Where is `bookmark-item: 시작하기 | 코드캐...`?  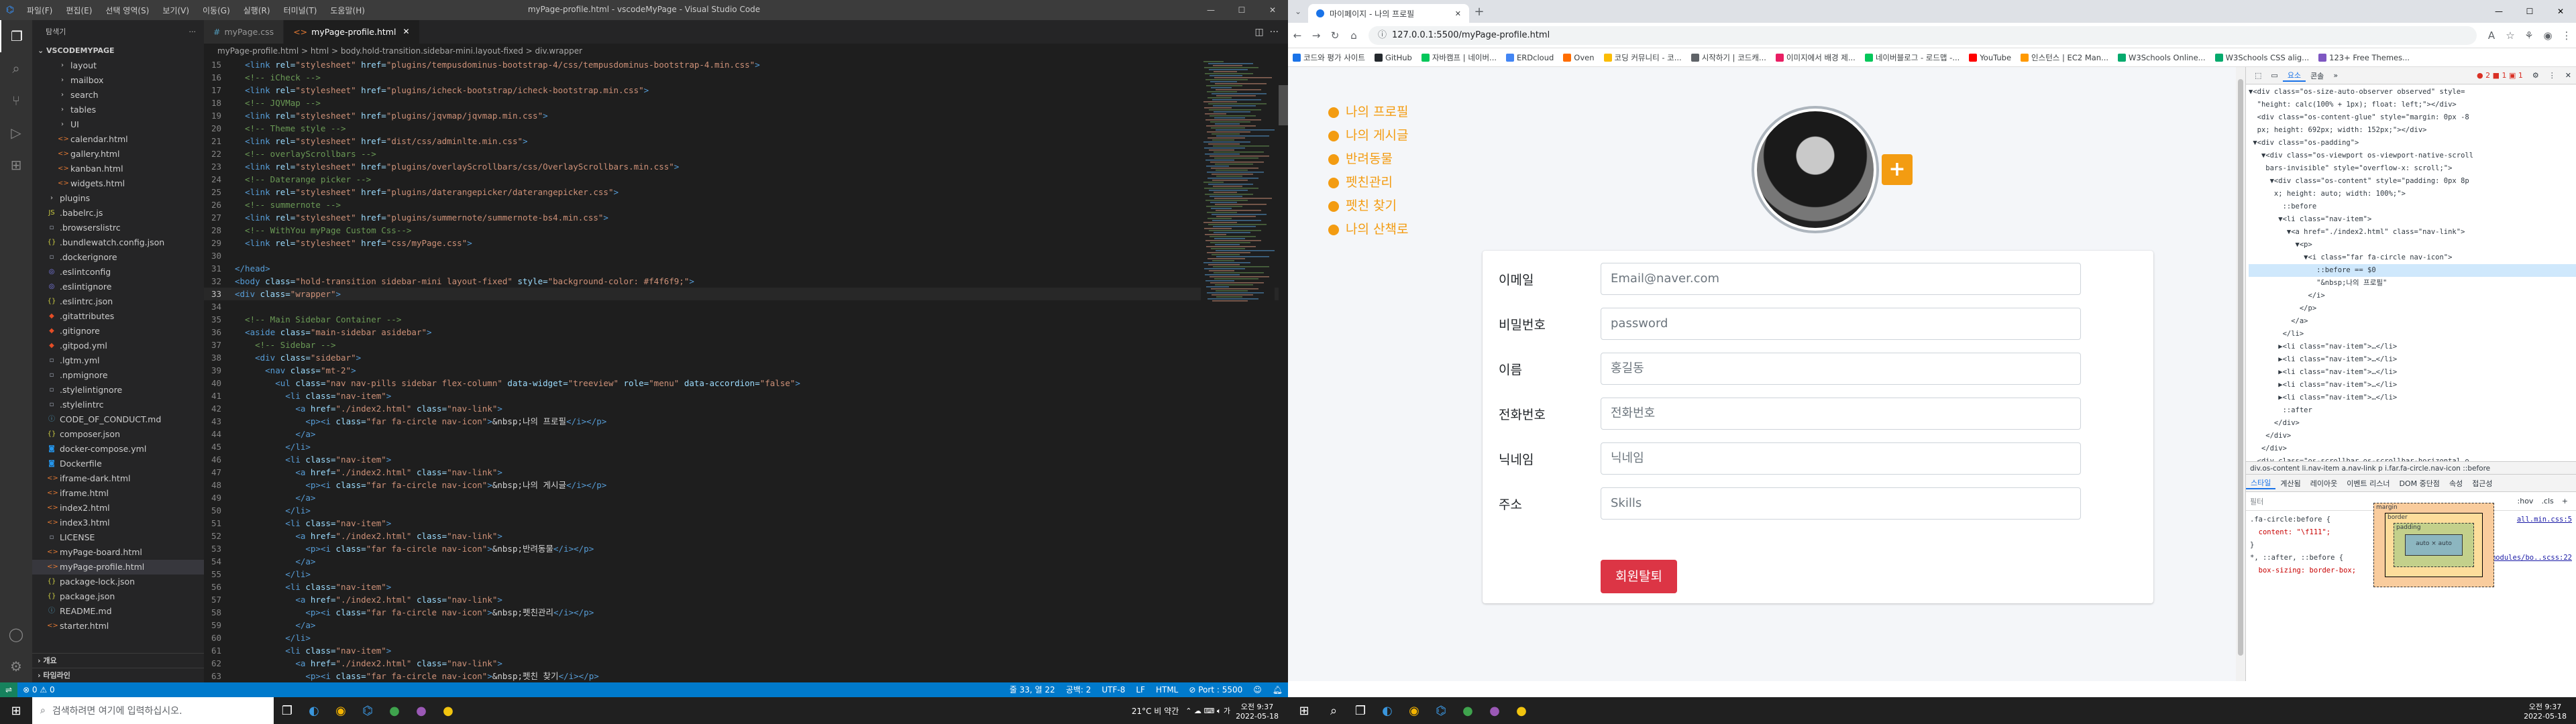 bookmark-item: 시작하기 | 코드캐... is located at coordinates (1728, 57).